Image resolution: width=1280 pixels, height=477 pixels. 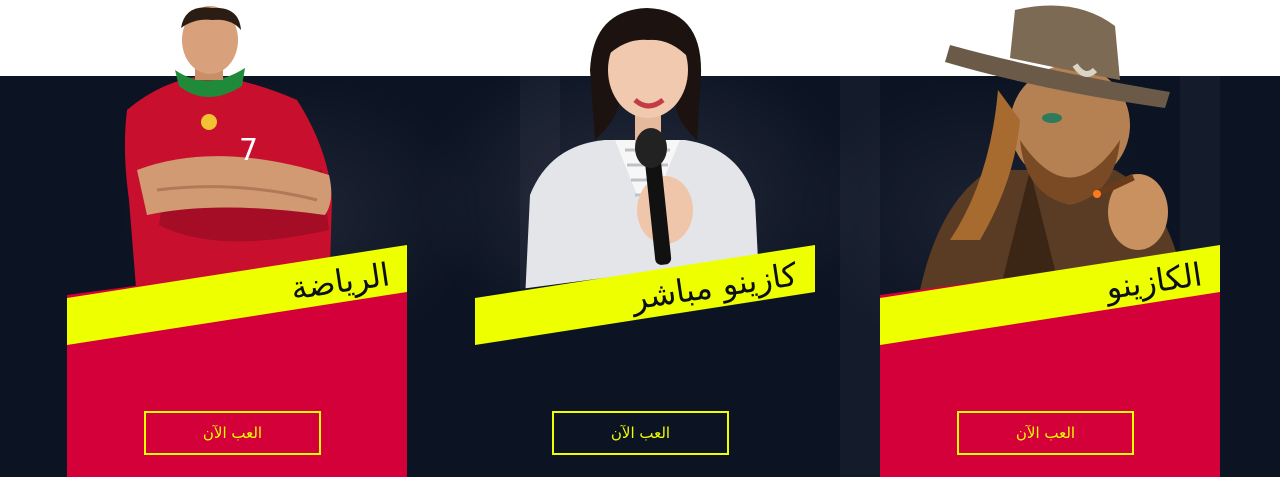 I want to click on backdrop-pillar, so click(x=860, y=276).